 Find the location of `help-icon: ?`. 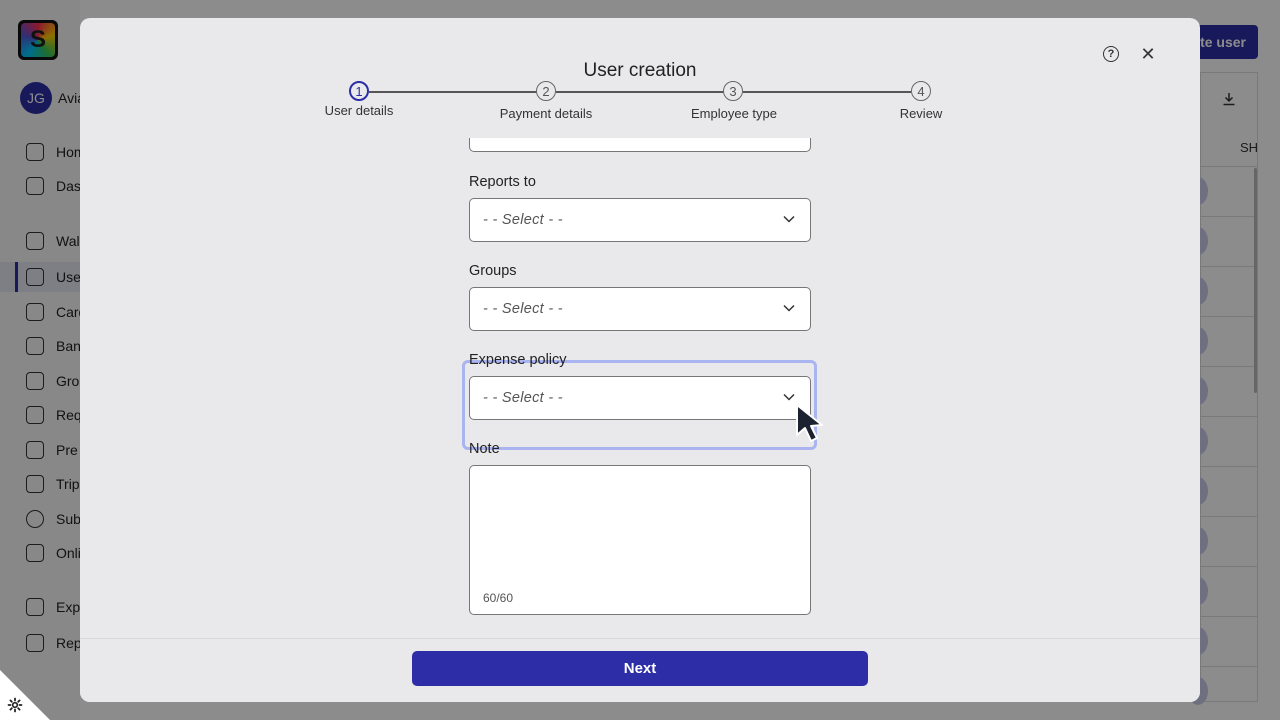

help-icon: ? is located at coordinates (1111, 54).